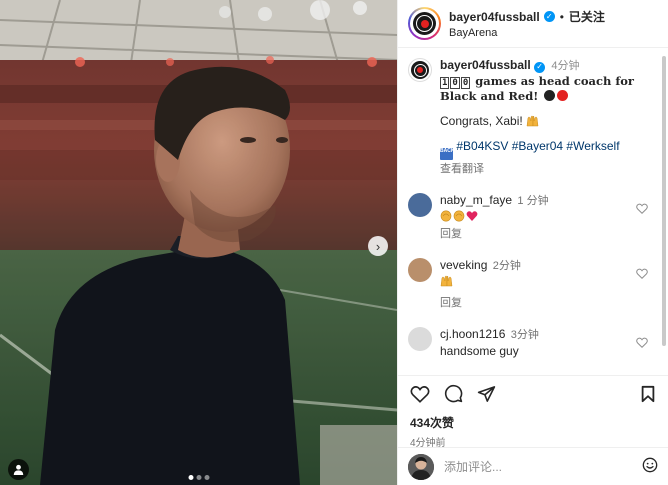  What do you see at coordinates (527, 33) in the screenshot?
I see `location-link: BayArena` at bounding box center [527, 33].